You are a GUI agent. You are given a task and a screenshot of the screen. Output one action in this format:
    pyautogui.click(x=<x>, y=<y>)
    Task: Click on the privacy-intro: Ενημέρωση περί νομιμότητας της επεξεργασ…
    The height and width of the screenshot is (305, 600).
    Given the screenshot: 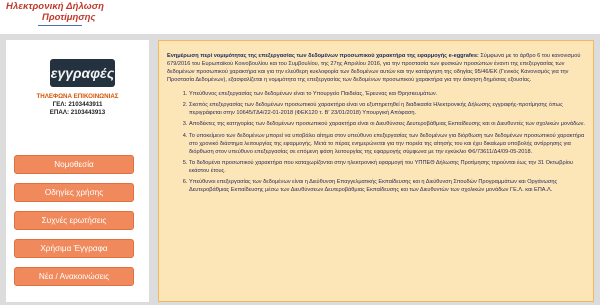 What is the action you would take?
    pyautogui.click(x=376, y=69)
    